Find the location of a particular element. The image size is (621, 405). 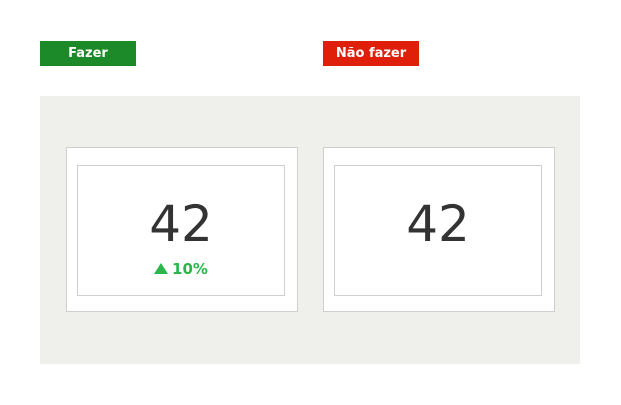

do-metric-value: 42 is located at coordinates (181, 224).